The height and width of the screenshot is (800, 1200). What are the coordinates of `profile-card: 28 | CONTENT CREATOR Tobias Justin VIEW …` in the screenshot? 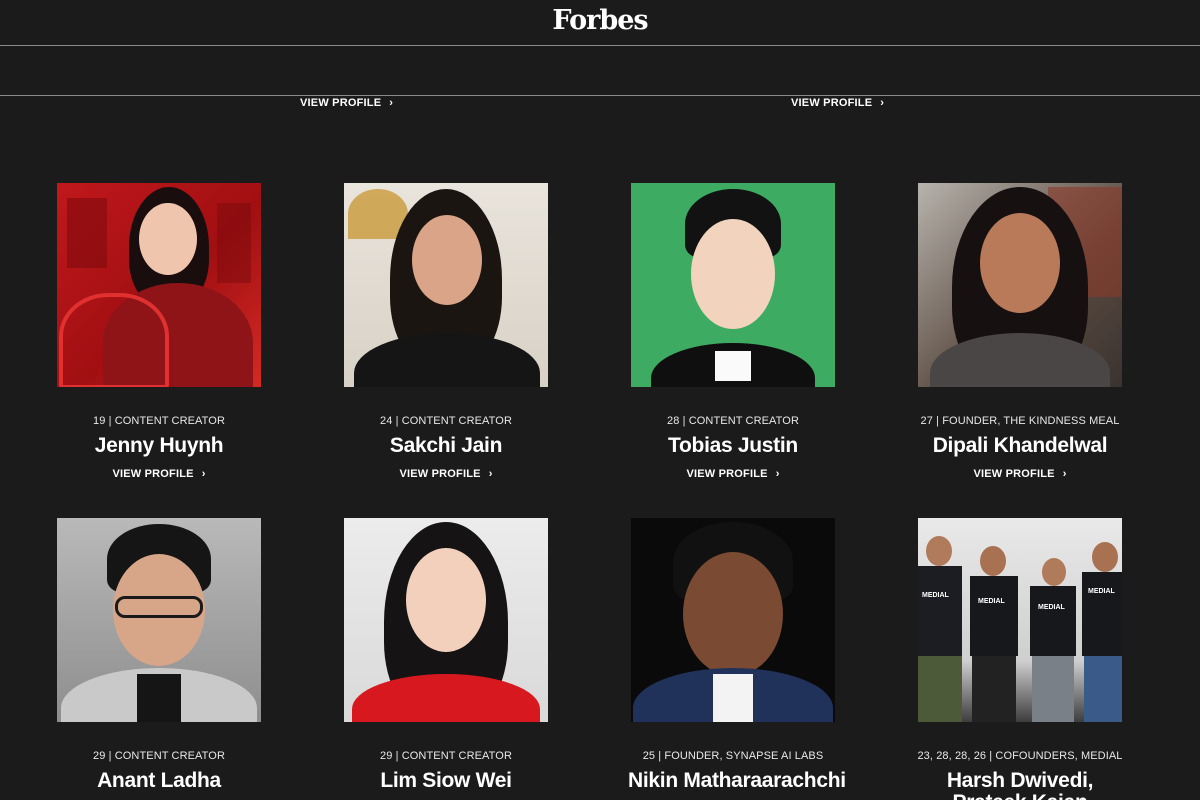 It's located at (733, 331).